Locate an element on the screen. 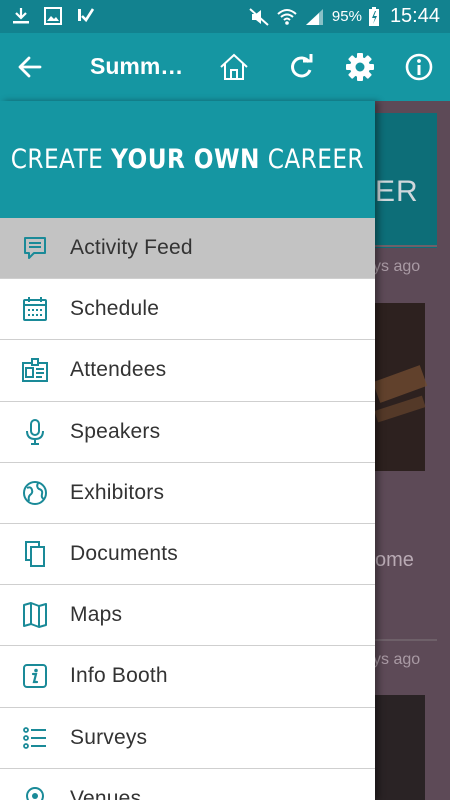 The height and width of the screenshot is (800, 450). background-content: ER ys ago ome ys ago is located at coordinates (412, 450).